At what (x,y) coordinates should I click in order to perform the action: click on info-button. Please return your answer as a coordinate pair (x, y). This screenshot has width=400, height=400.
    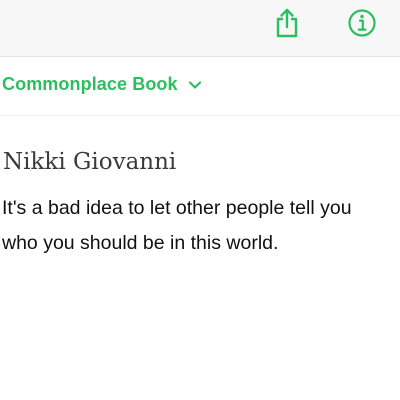
    Looking at the image, I should click on (362, 23).